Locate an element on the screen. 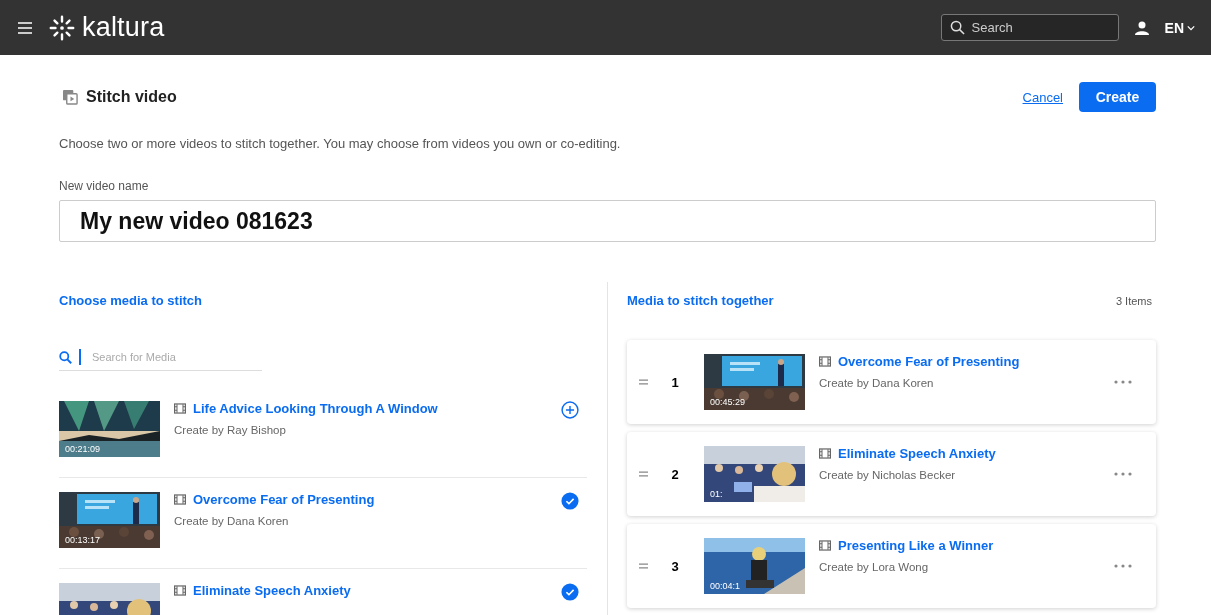 Image resolution: width=1211 pixels, height=615 pixels. page-title: Stitch video is located at coordinates (131, 97).